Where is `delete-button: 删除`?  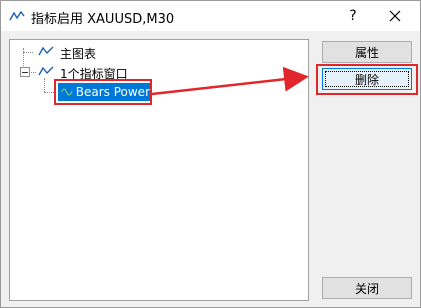
delete-button: 删除 is located at coordinates (367, 79).